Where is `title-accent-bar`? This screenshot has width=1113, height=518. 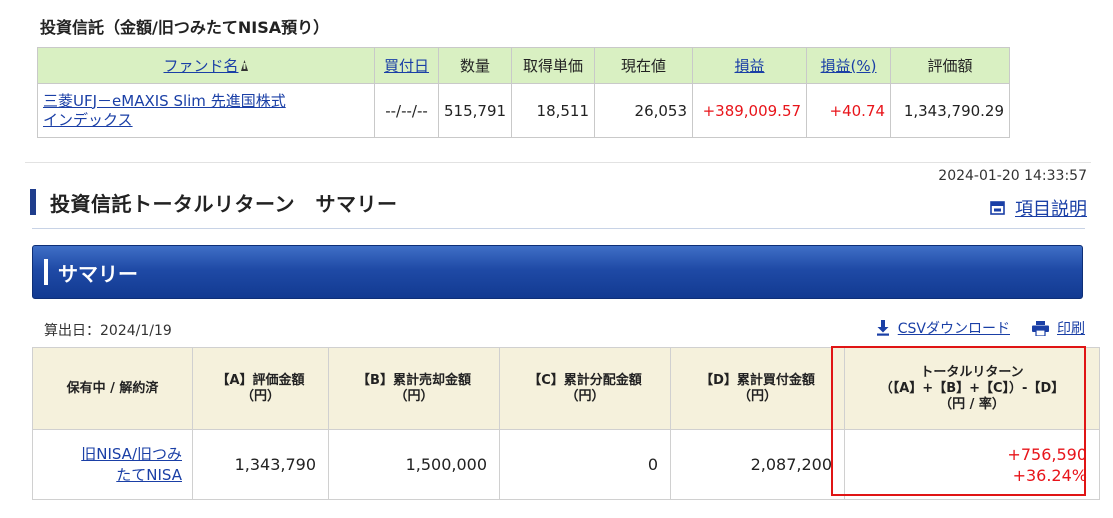 title-accent-bar is located at coordinates (33, 202).